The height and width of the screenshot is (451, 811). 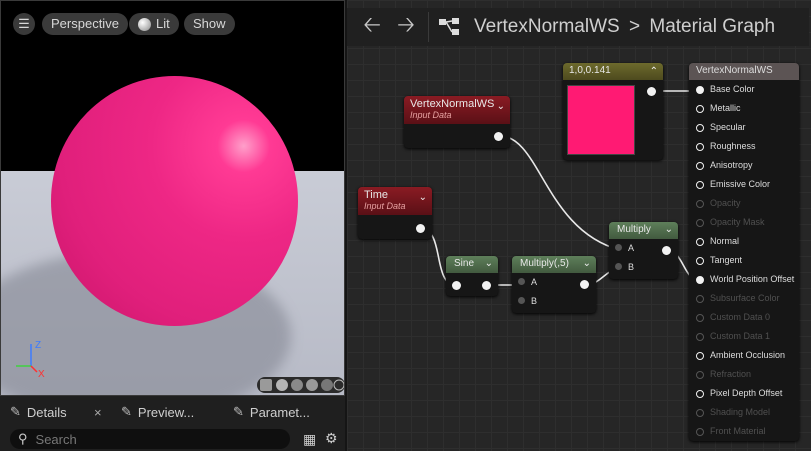 What do you see at coordinates (618, 266) in the screenshot?
I see `multiply-pin-b` at bounding box center [618, 266].